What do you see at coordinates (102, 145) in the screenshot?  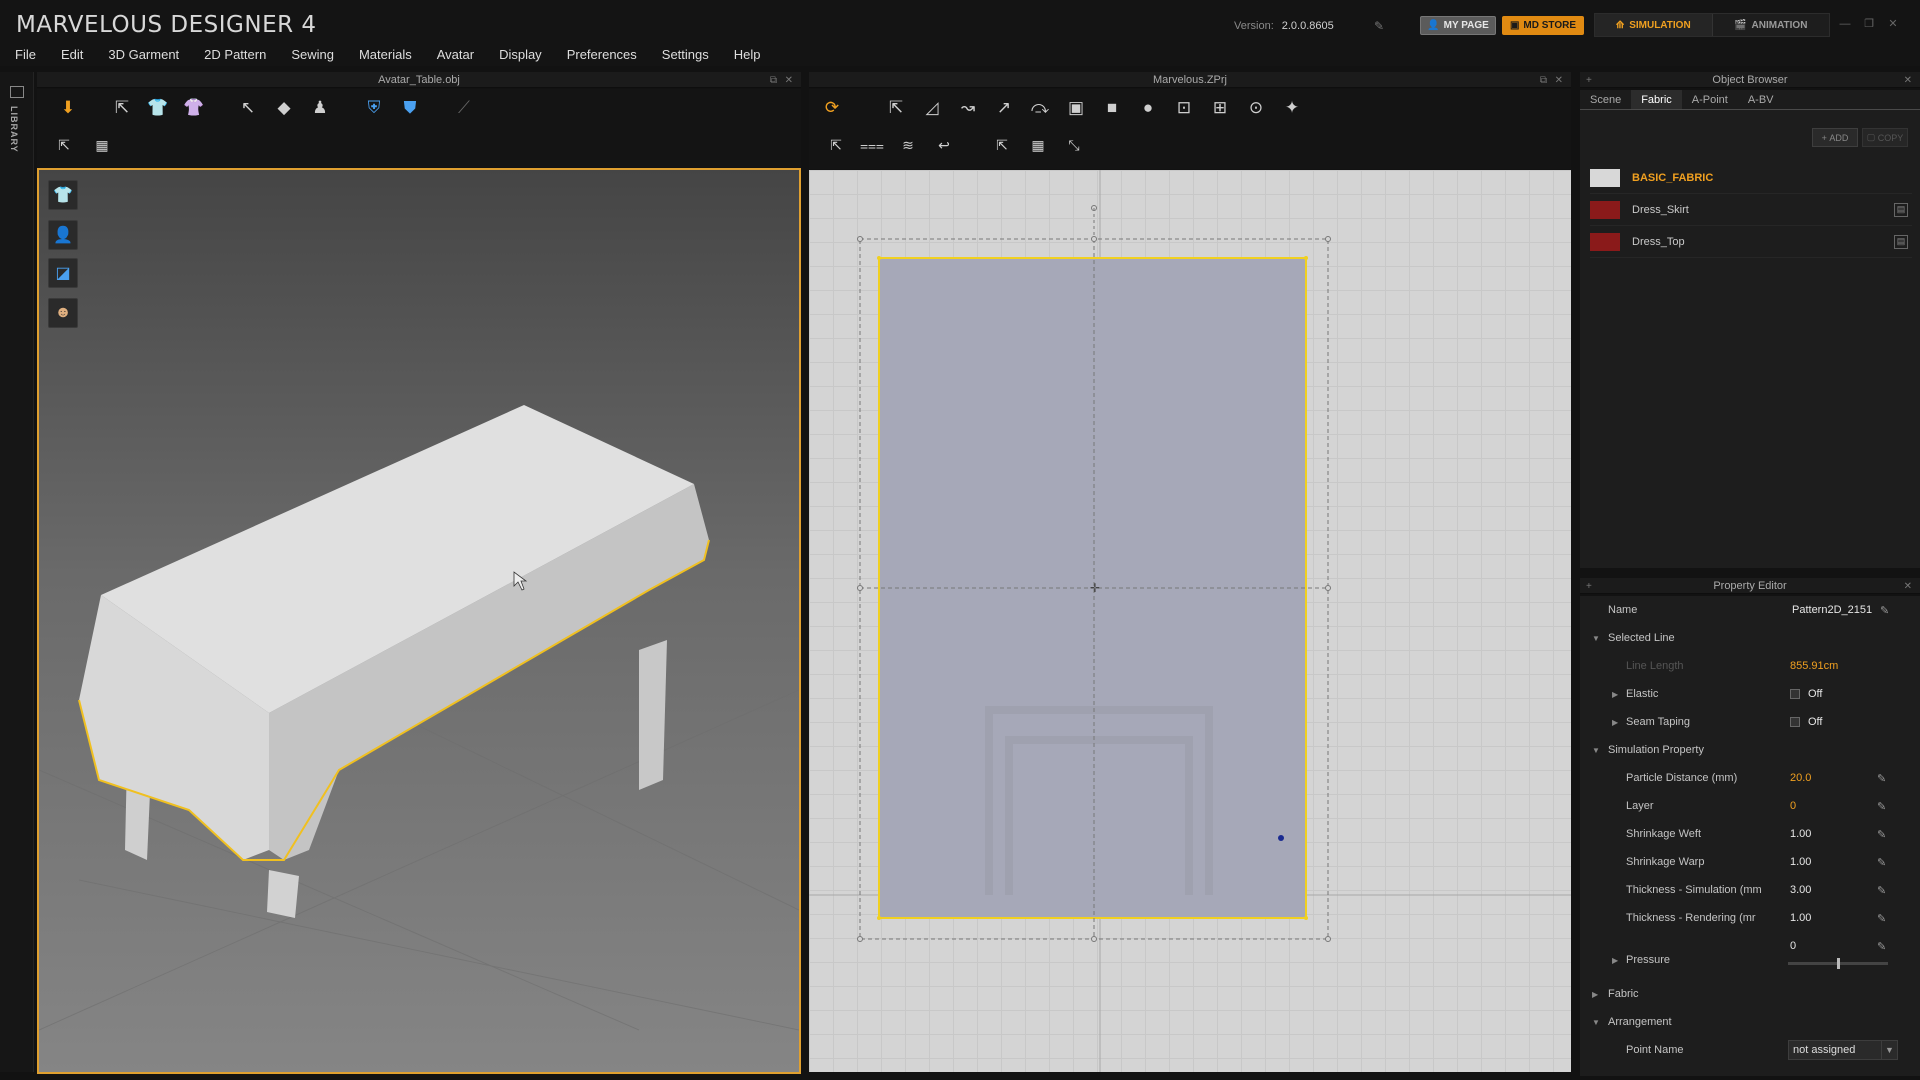 I see `texture-icon: ▦` at bounding box center [102, 145].